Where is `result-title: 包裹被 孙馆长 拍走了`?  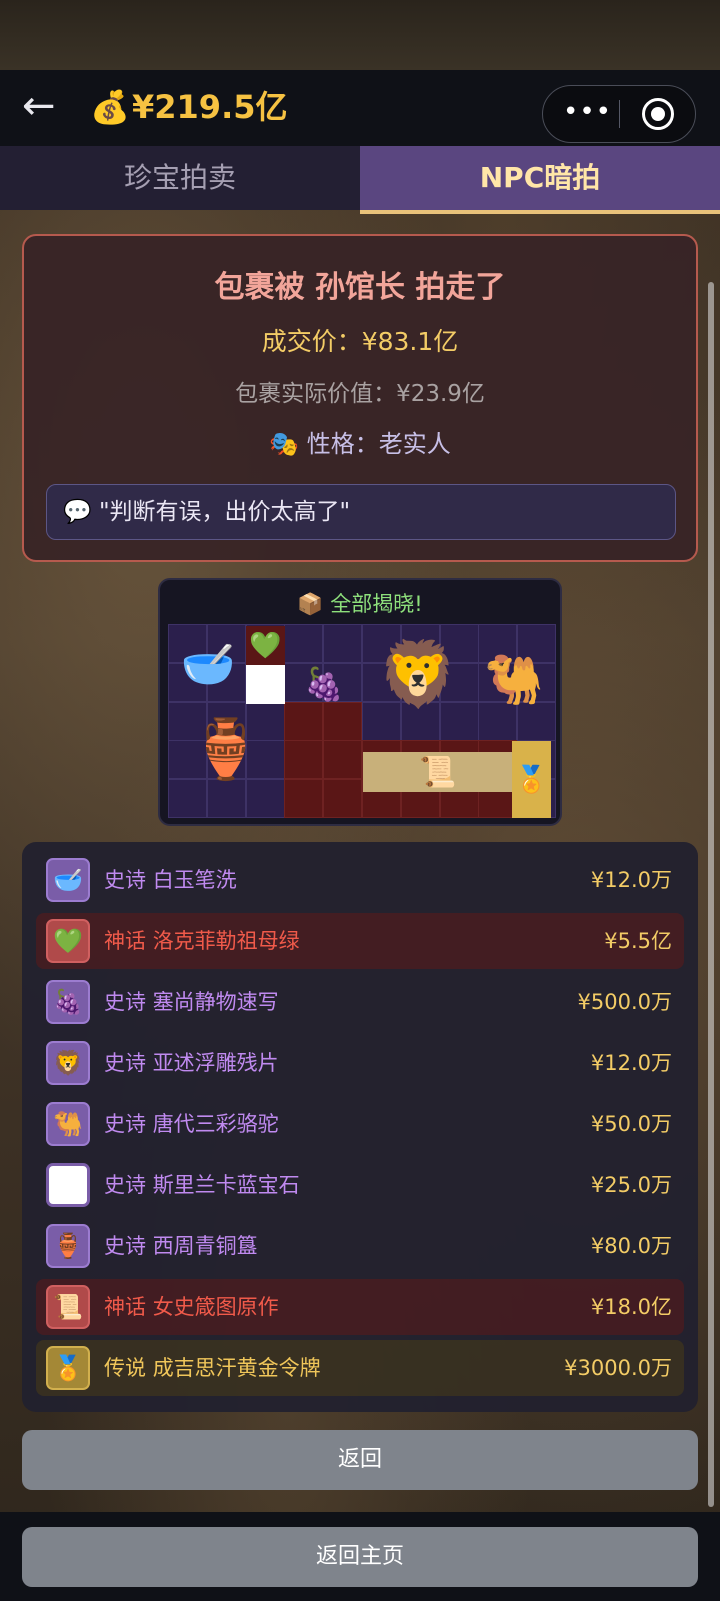
result-title: 包裹被 孙馆长 拍走了 is located at coordinates (360, 287).